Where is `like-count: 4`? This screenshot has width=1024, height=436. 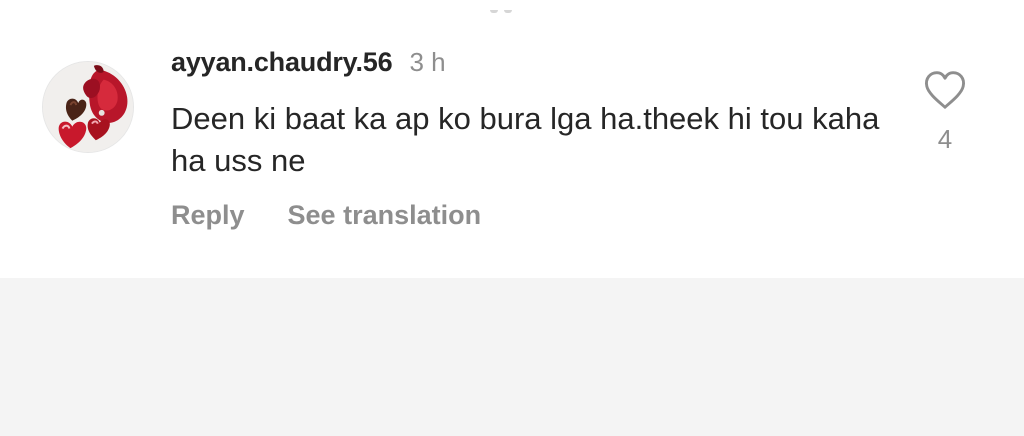
like-count: 4 is located at coordinates (945, 139).